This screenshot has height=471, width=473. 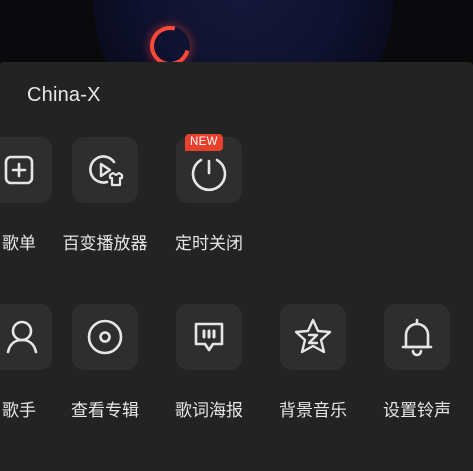 I want to click on sleep-timer-button: NEW 定时关闭, so click(x=209, y=200).